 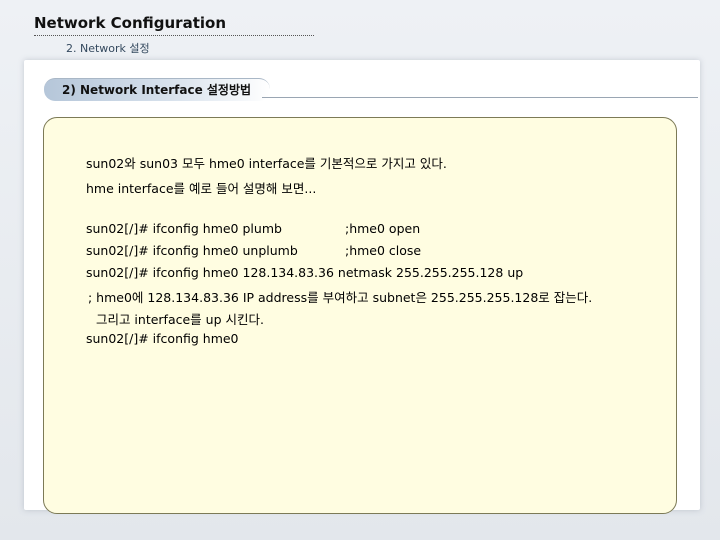 I want to click on command-comment: ;hme0 close, so click(x=383, y=250).